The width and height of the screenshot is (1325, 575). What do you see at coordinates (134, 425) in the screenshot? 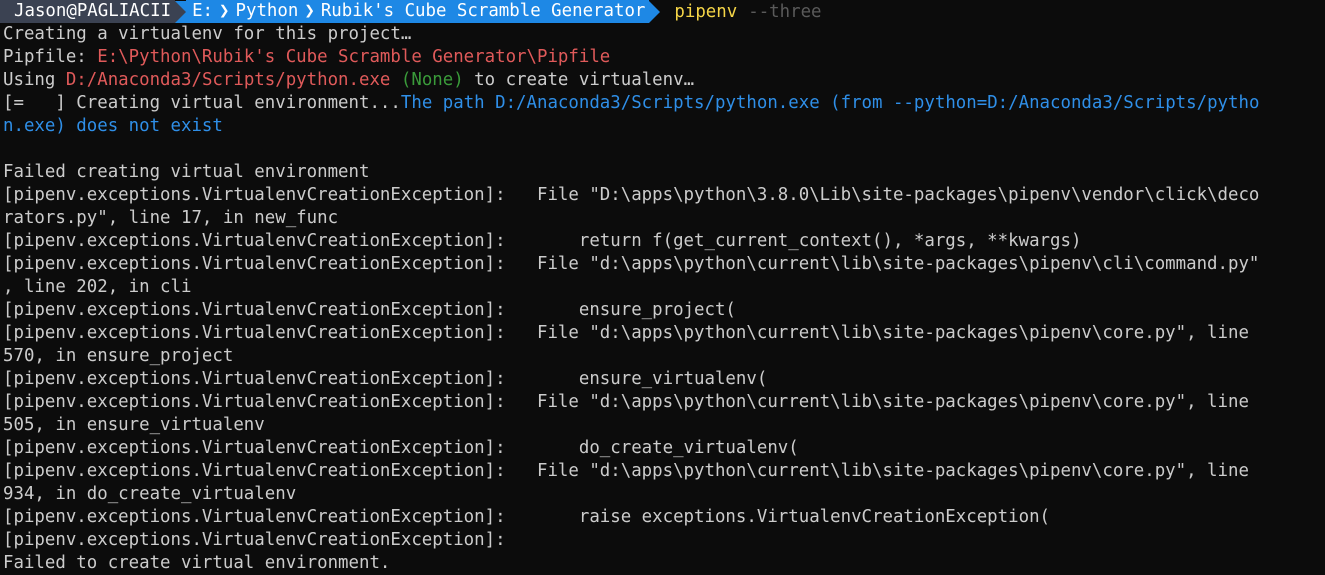
I see `traceback-line: 505, in ensure_virtualenv` at bounding box center [134, 425].